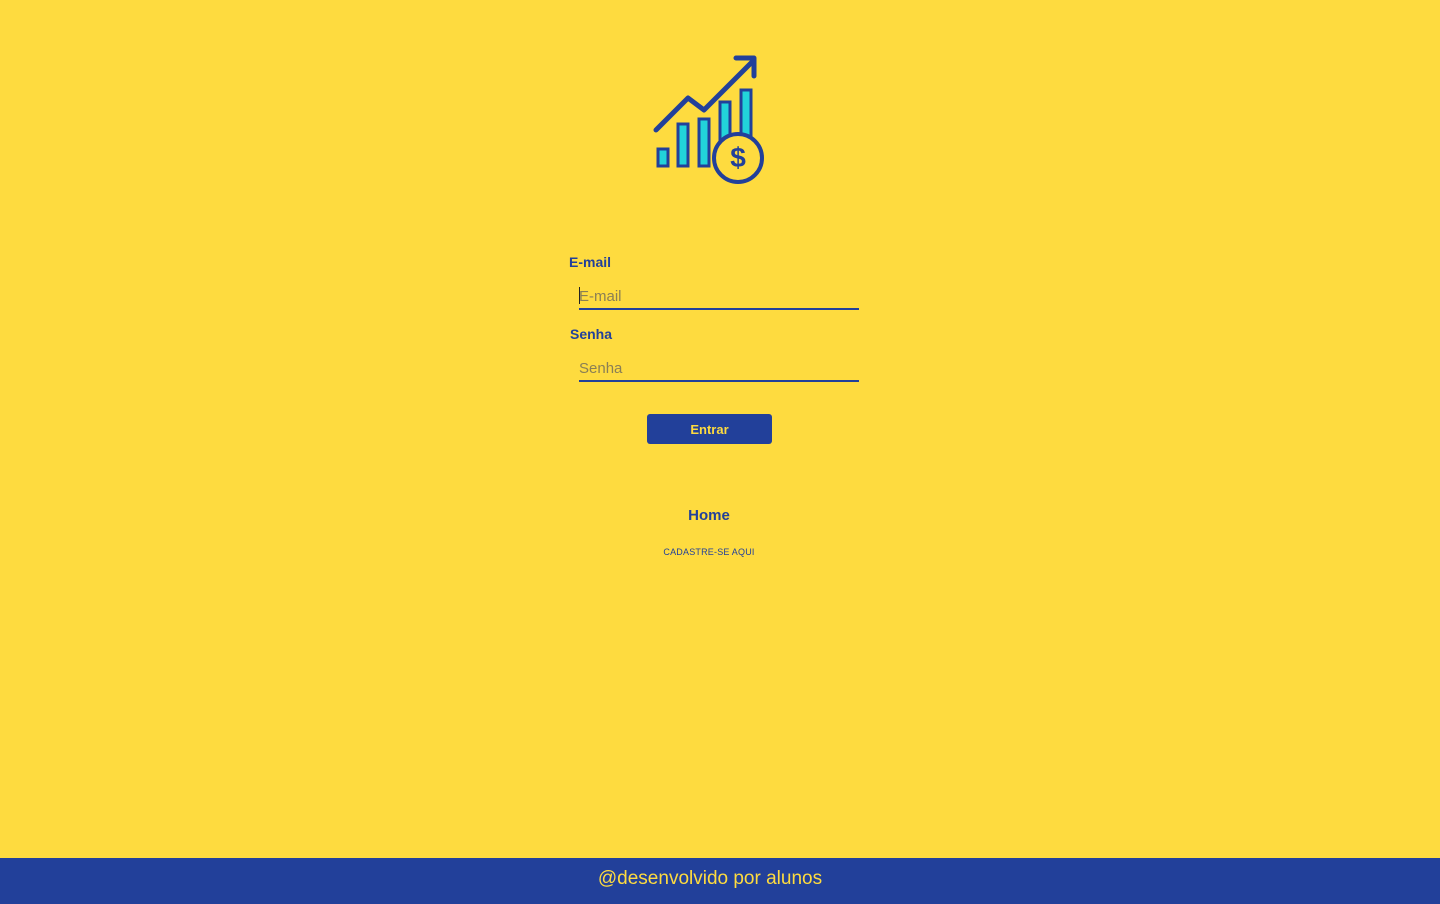  I want to click on register-link: CADASTRE-SE AQUI, so click(708, 552).